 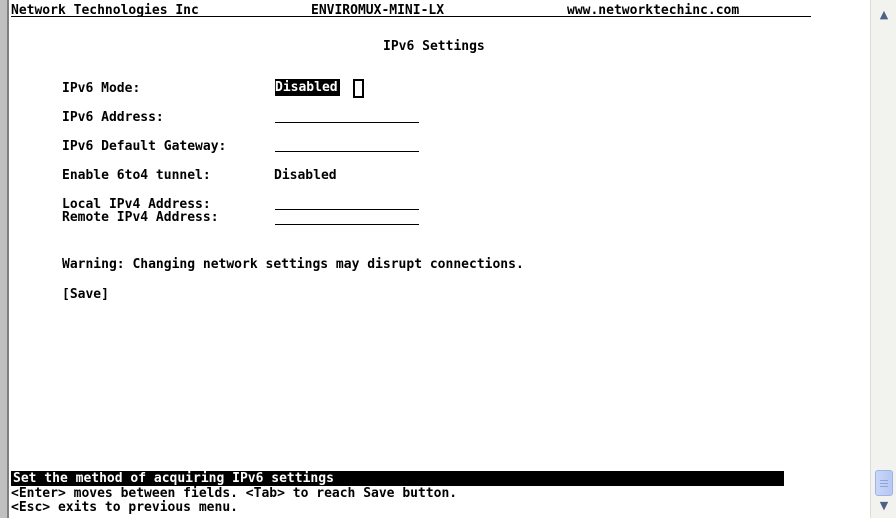 I want to click on scroll-down-arrow-icon: ▼, so click(x=884, y=506).